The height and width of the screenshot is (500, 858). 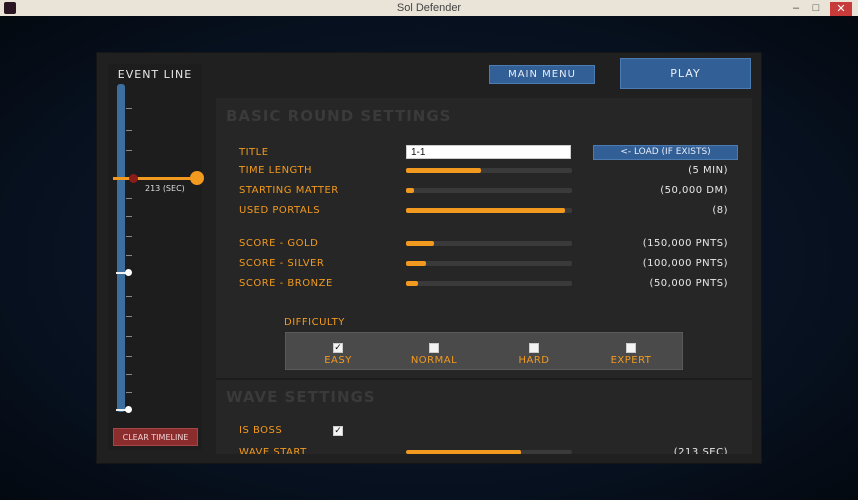 I want to click on hard-label: HARD, so click(x=534, y=360).